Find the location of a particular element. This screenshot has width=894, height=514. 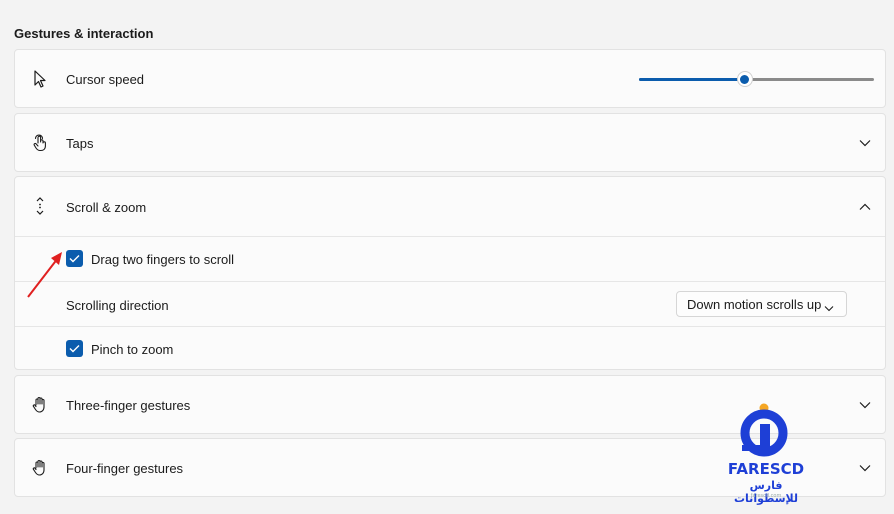

pinch-to-zoom-row: Pinch to zoom is located at coordinates (450, 349).